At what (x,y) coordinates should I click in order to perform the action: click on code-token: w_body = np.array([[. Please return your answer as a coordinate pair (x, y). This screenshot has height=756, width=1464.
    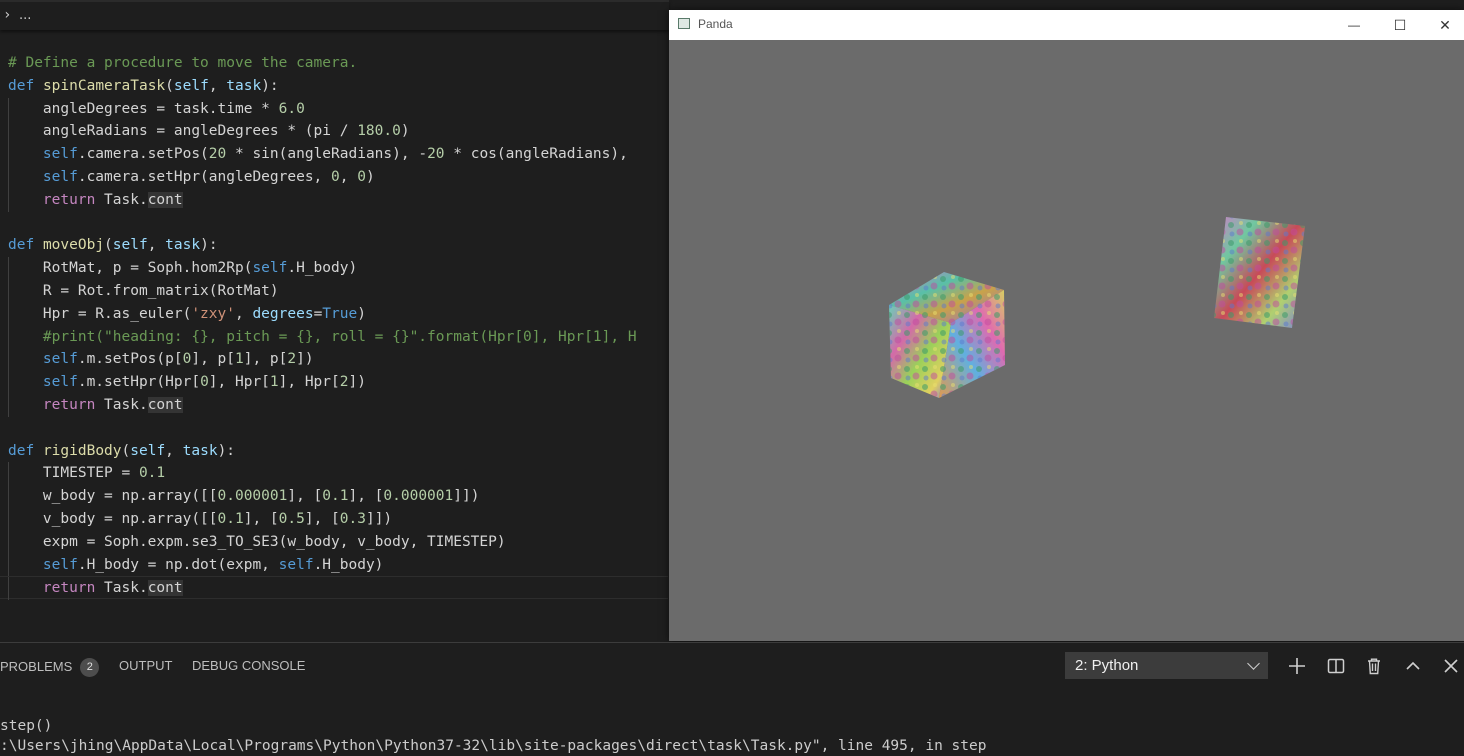
    Looking at the image, I should click on (113, 496).